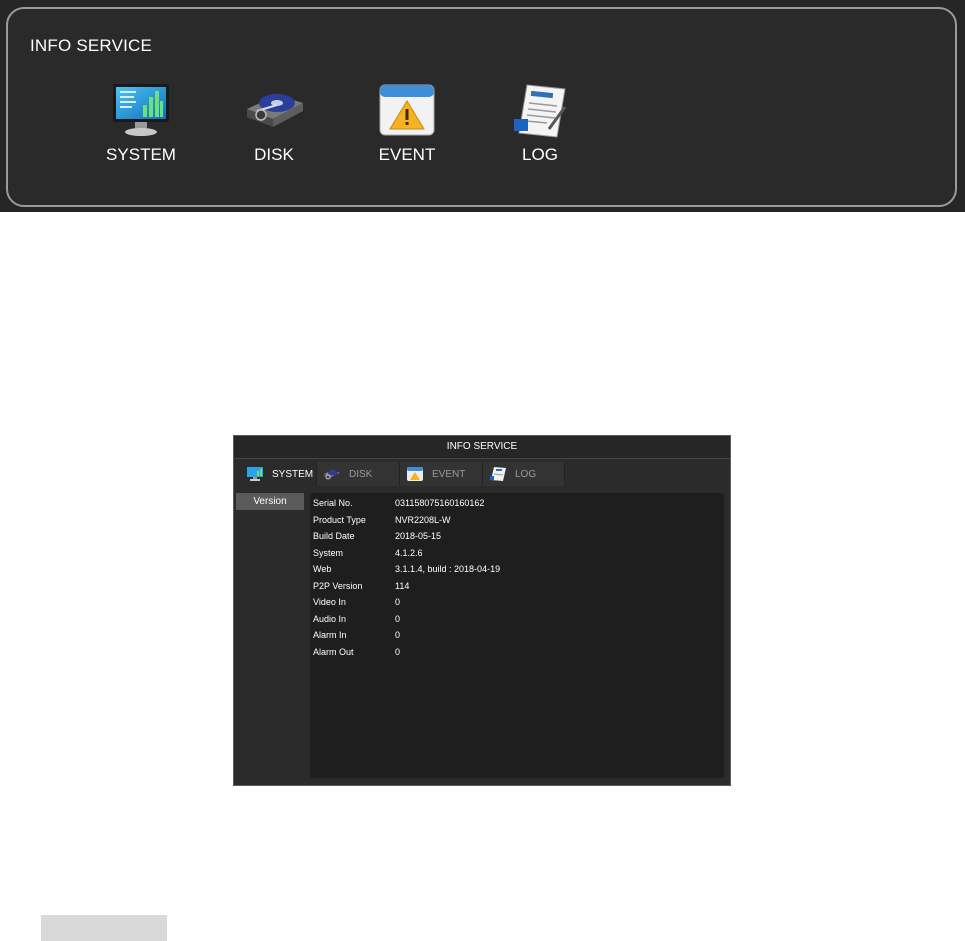 Image resolution: width=965 pixels, height=941 pixels. What do you see at coordinates (382, 520) in the screenshot?
I see `info-row: Product Type NVR2208L-W` at bounding box center [382, 520].